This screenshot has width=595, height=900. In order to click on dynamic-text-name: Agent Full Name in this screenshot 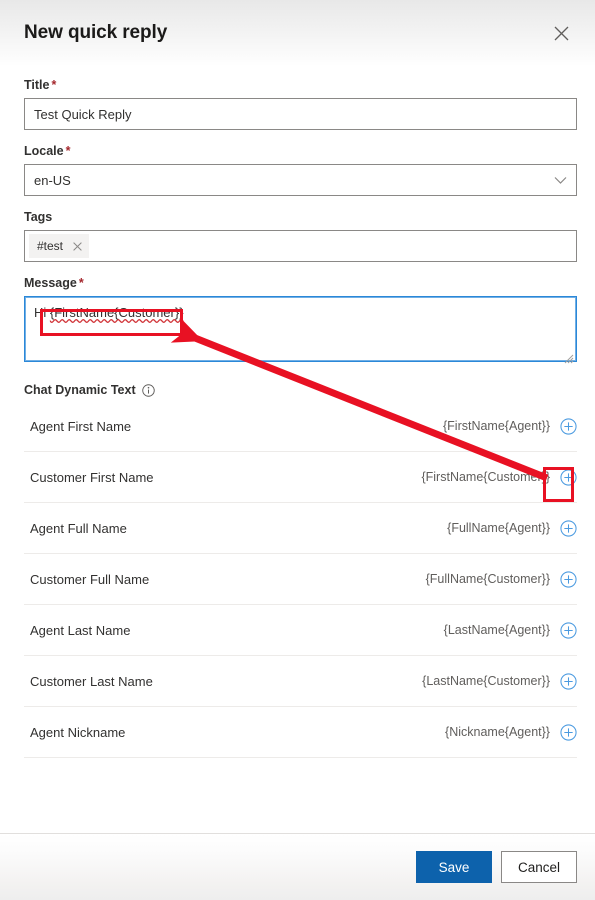, I will do `click(78, 528)`.